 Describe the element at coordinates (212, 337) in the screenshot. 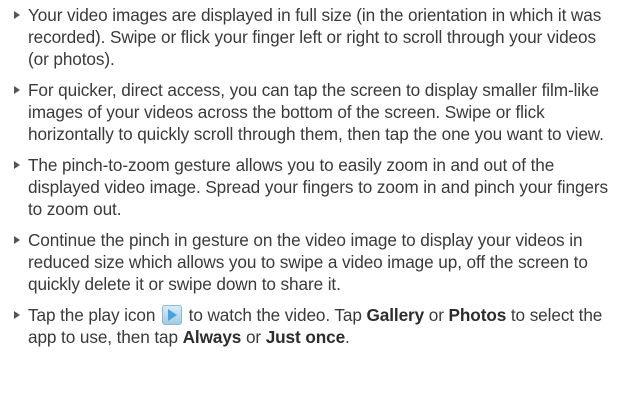

I see `always-label: Always` at that location.